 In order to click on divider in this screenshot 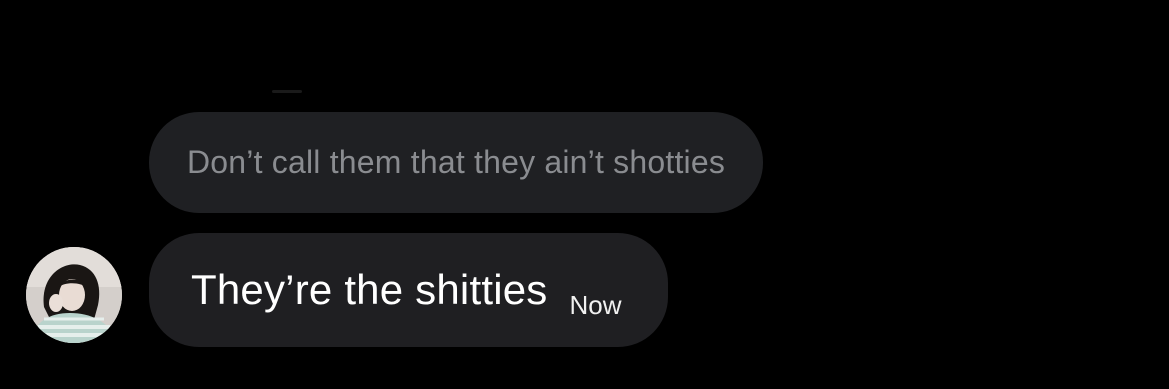, I will do `click(287, 91)`.